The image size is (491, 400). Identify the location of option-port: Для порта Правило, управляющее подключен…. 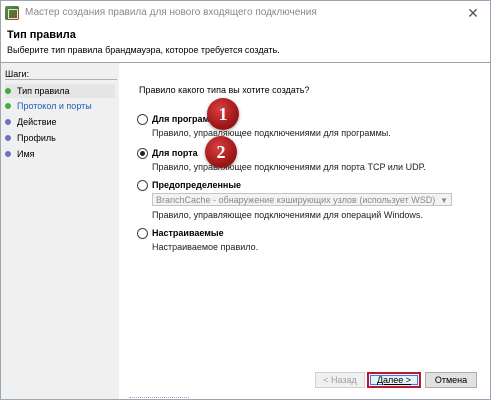
(307, 161).